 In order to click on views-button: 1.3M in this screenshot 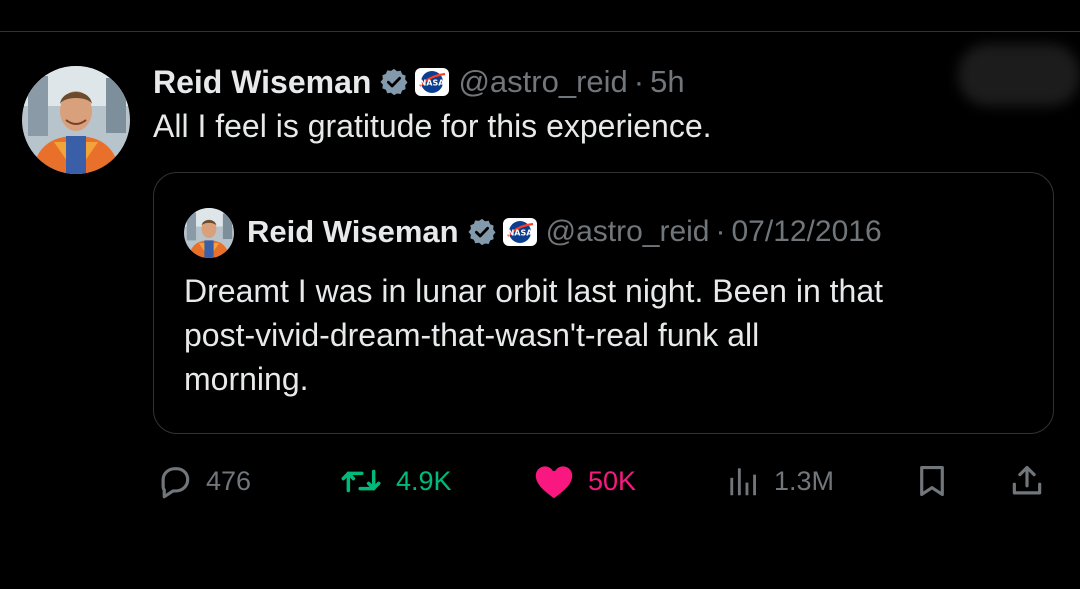, I will do `click(779, 481)`.